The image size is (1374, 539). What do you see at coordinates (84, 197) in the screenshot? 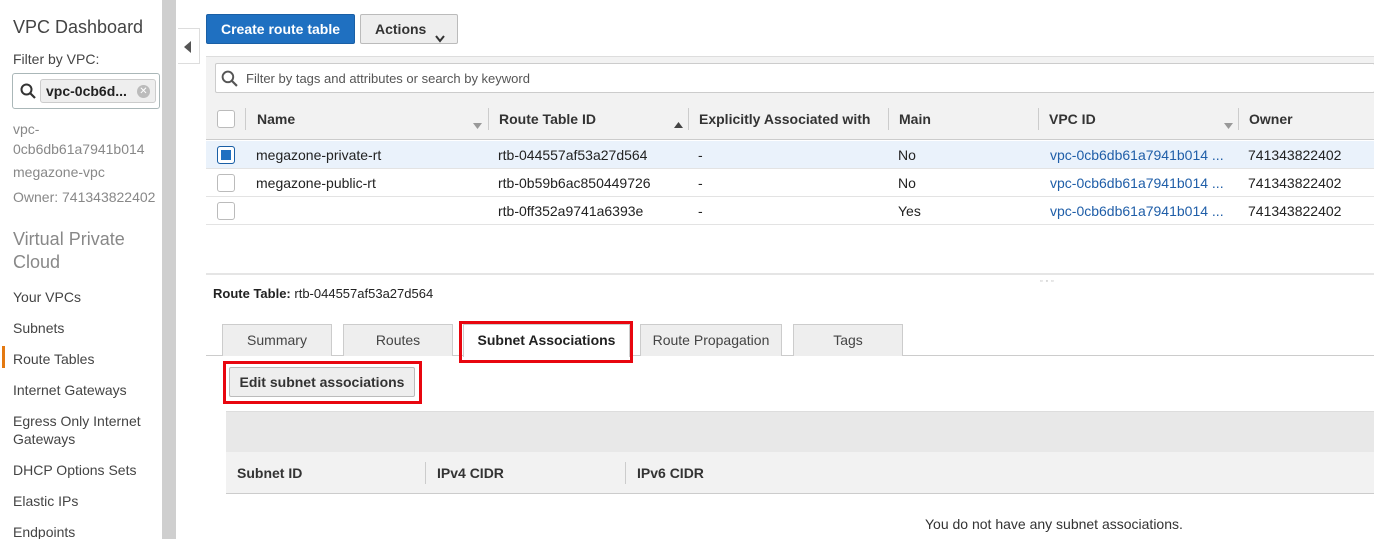
I see `vpc-owner-text: Owner: 741343822402` at bounding box center [84, 197].